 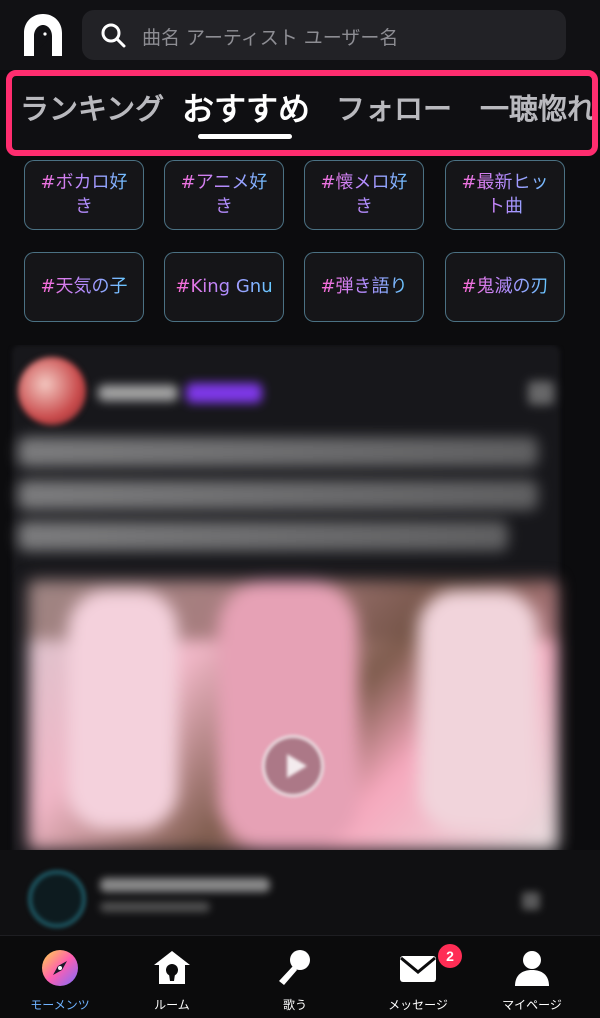 I want to click on post-more-icon, so click(x=541, y=393).